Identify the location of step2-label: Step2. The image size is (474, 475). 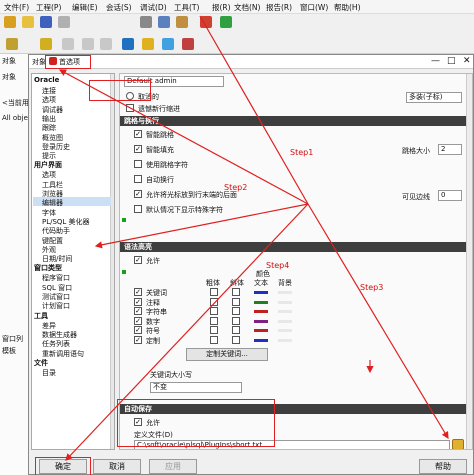
(236, 187).